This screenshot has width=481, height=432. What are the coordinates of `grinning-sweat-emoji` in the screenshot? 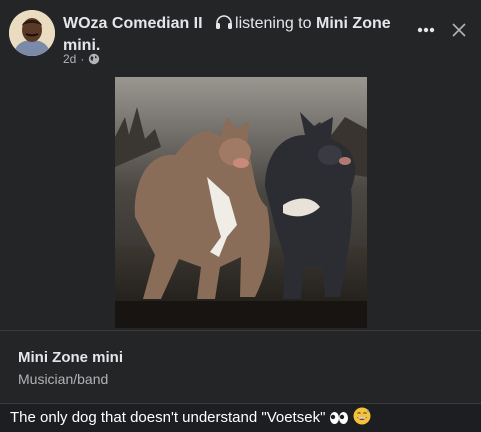 It's located at (362, 418).